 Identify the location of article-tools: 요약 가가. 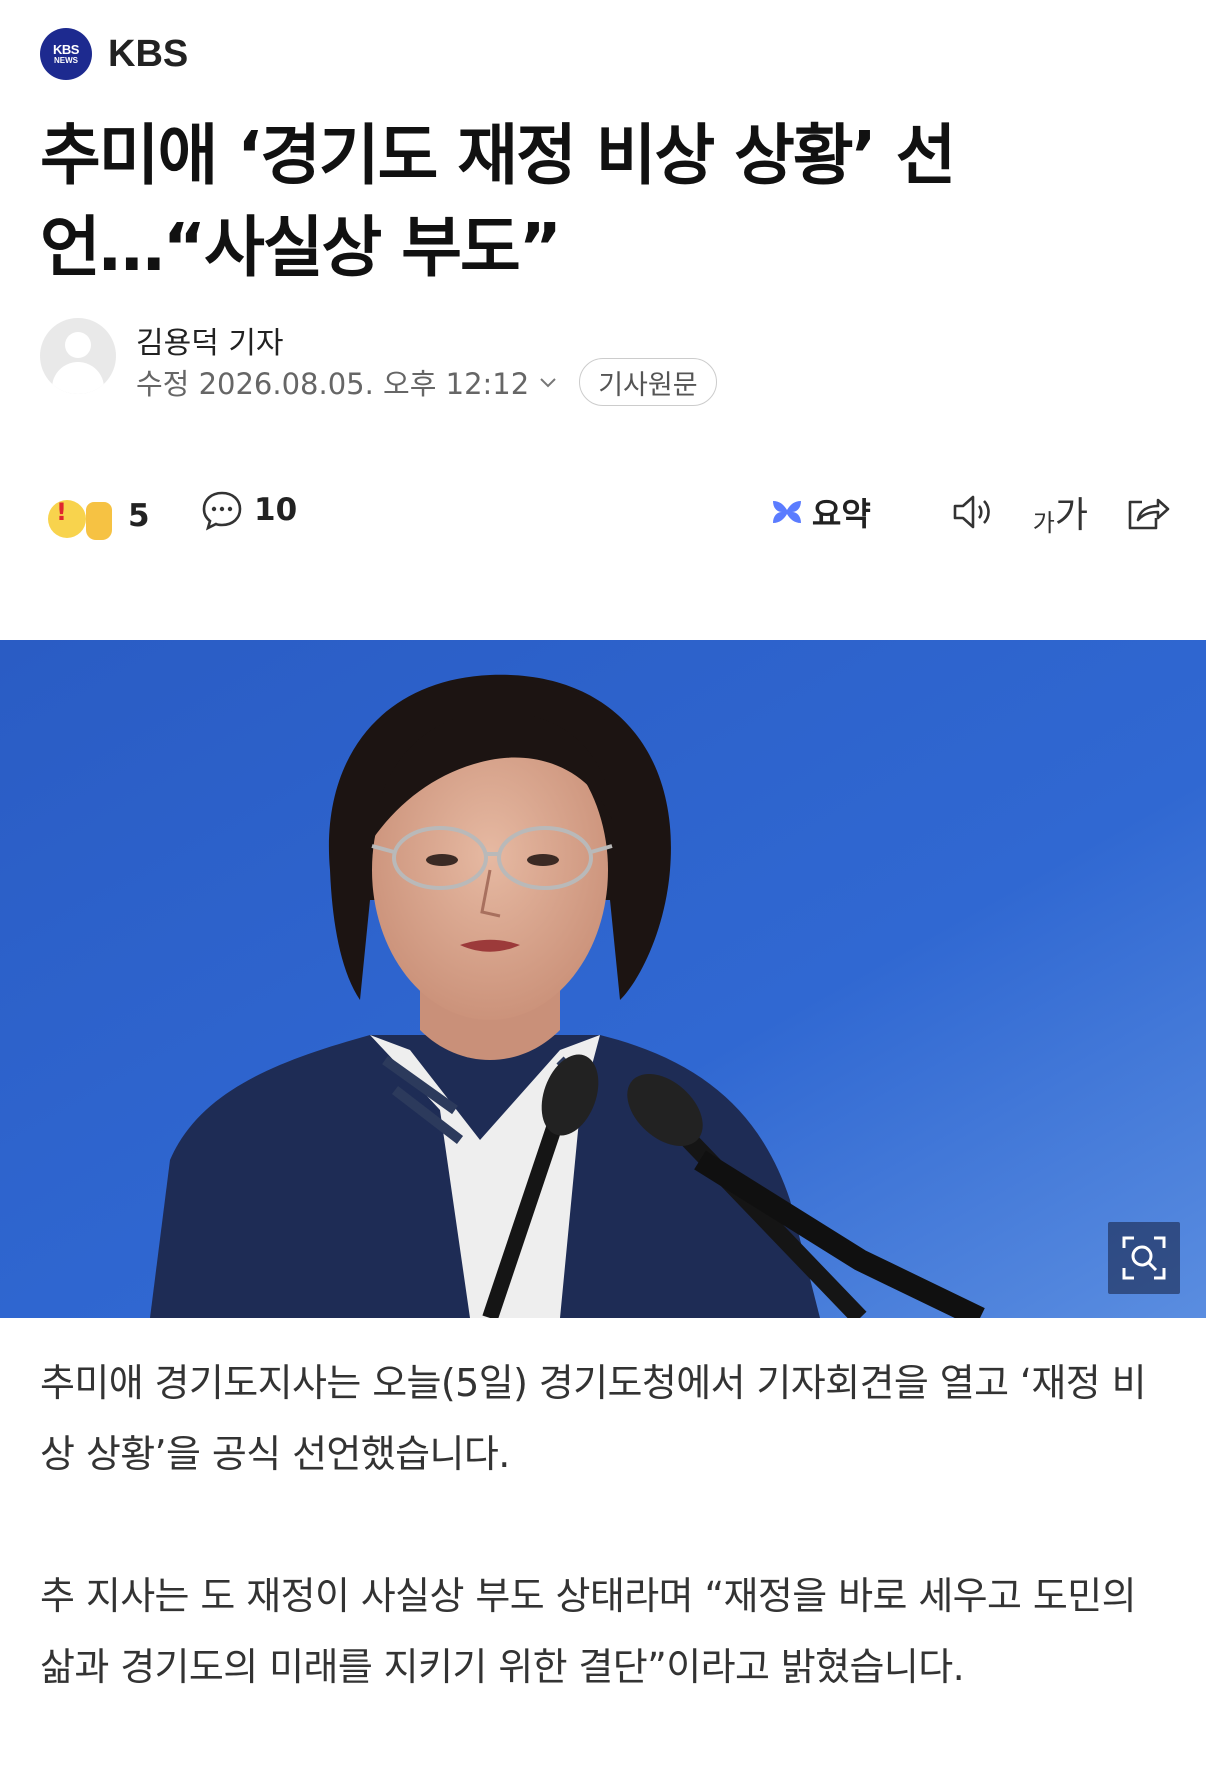
(970, 512).